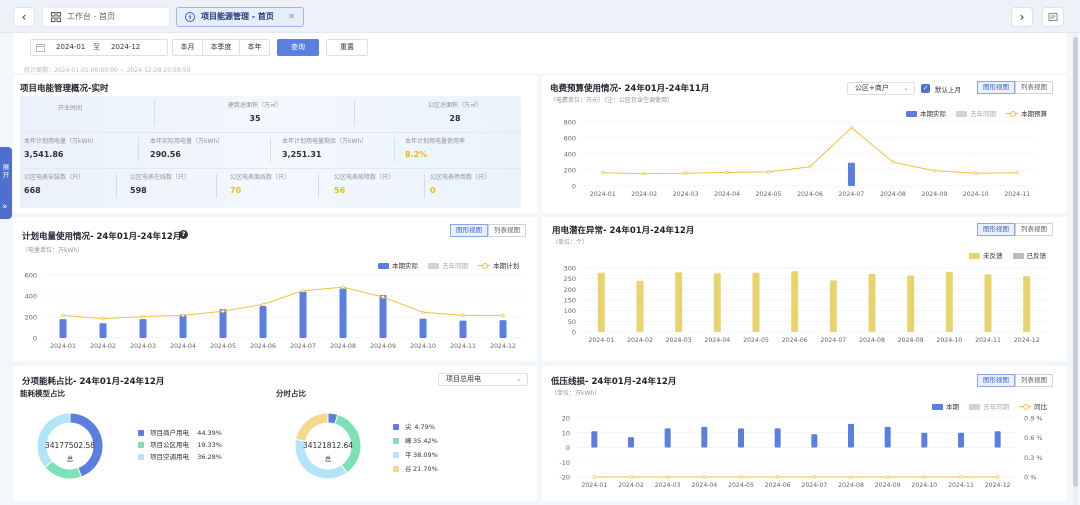 This screenshot has height=505, width=1080. What do you see at coordinates (881, 88) in the screenshot?
I see `scope-select: 公区+商户 ⌄` at bounding box center [881, 88].